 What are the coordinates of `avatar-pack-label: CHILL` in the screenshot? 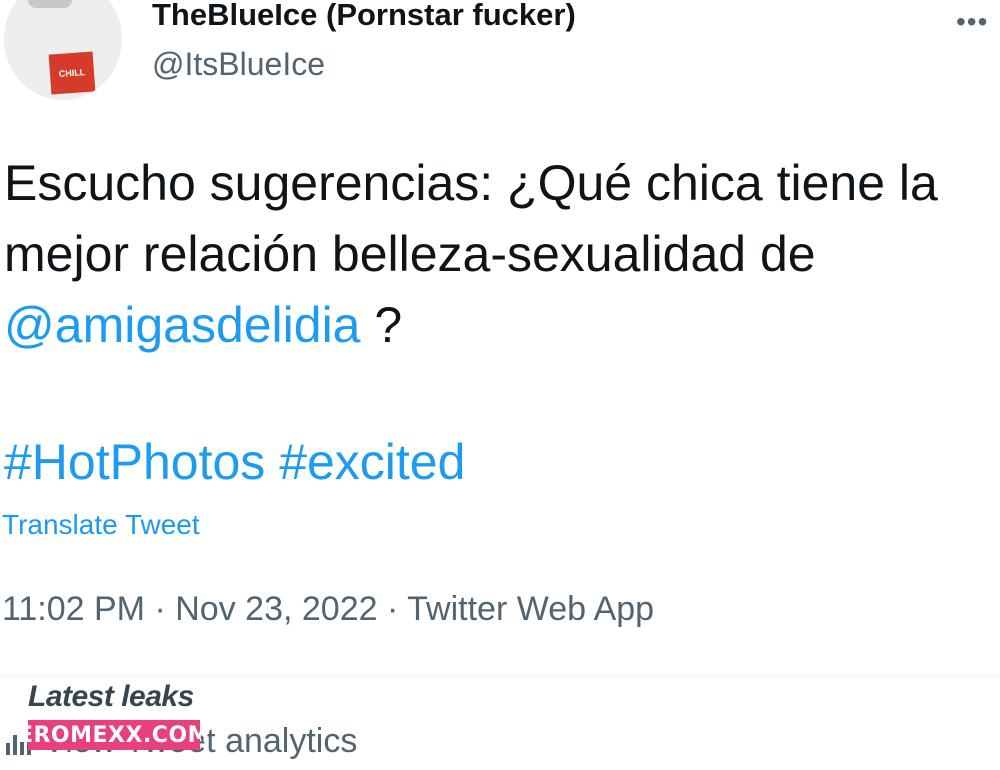 It's located at (72, 73).